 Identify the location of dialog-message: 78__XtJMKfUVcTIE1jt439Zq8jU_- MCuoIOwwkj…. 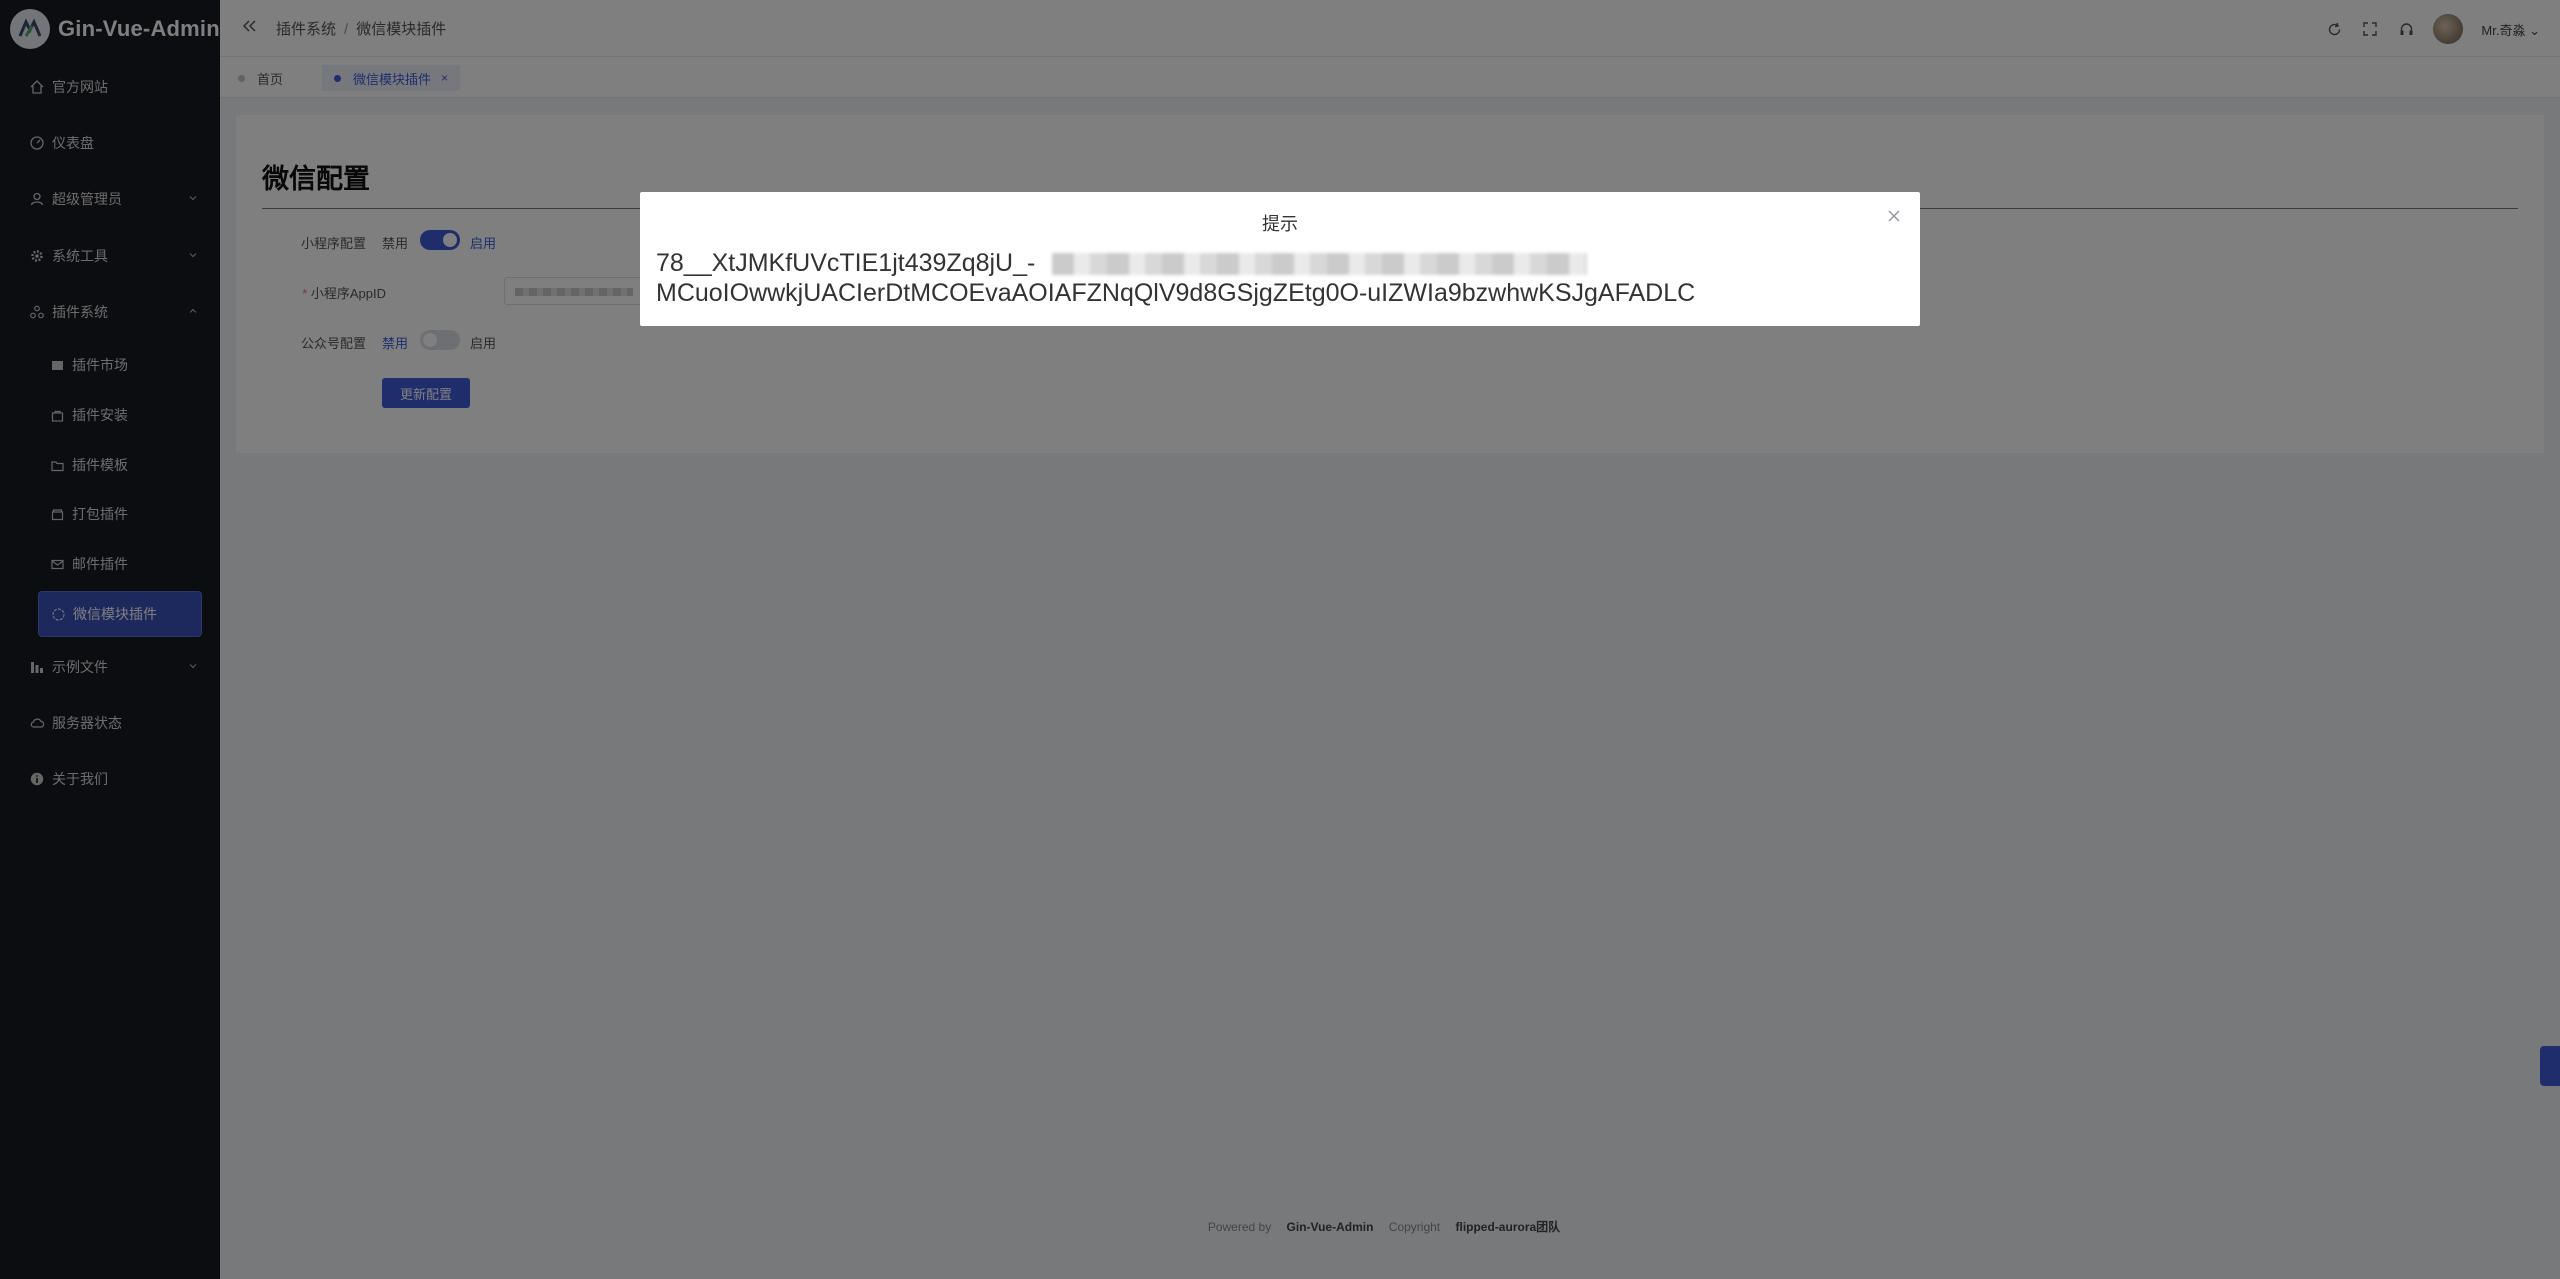
(1276, 278).